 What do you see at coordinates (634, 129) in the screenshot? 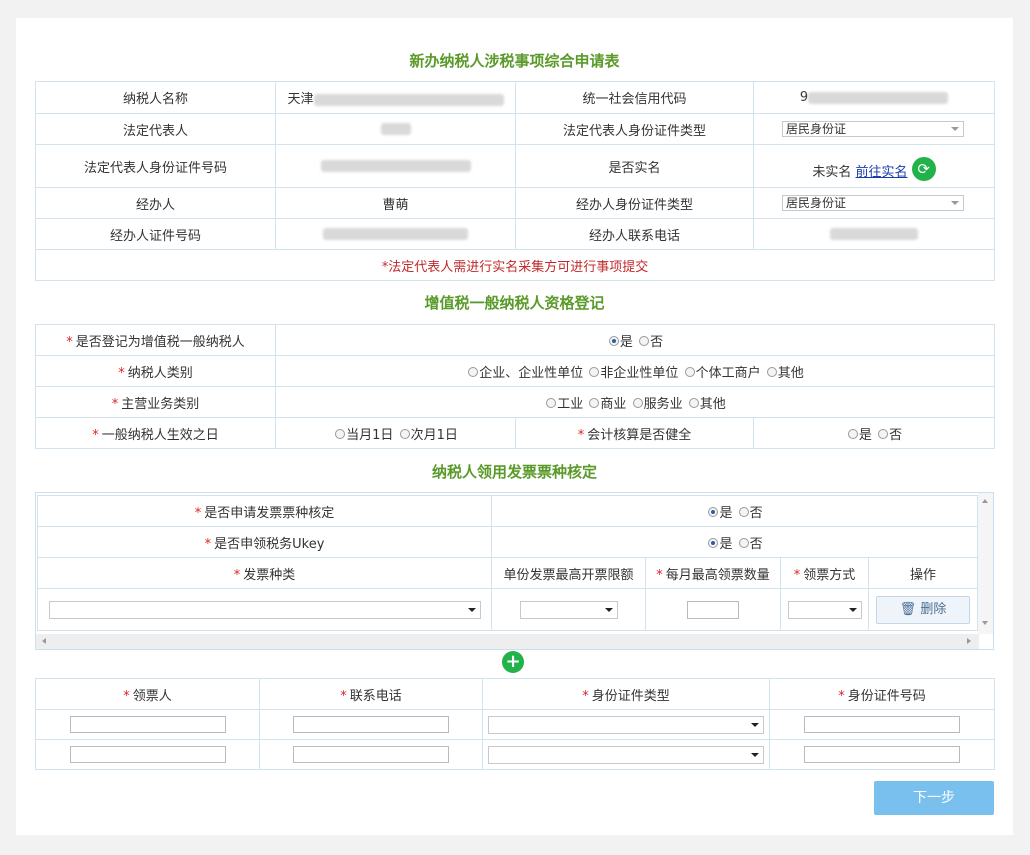
I see `legal-id-type-label: 法定代表人身份证件类型` at bounding box center [634, 129].